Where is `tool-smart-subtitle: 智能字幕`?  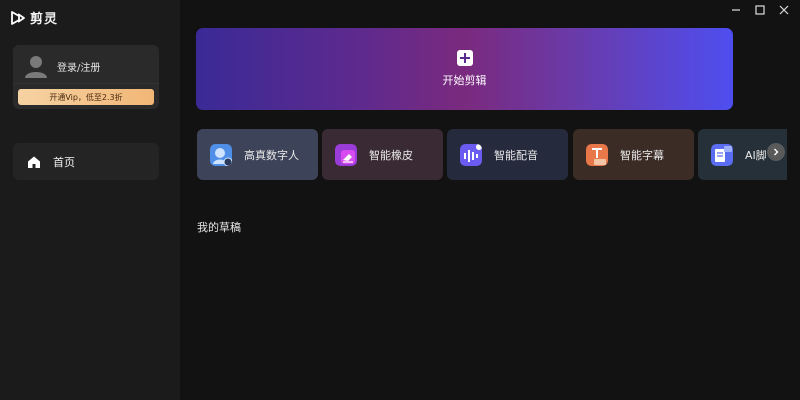 tool-smart-subtitle: 智能字幕 is located at coordinates (633, 154).